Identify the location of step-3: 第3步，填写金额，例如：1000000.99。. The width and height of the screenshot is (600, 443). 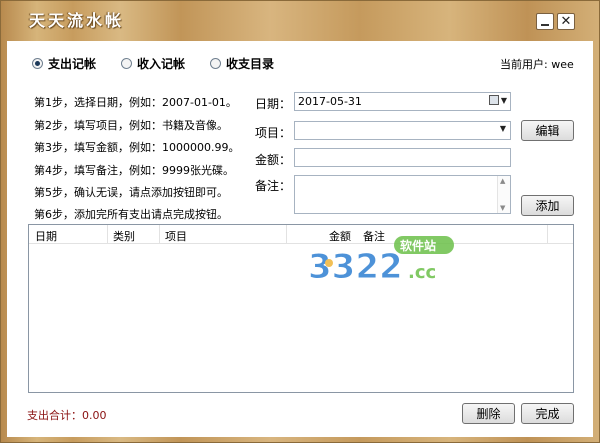
(137, 147).